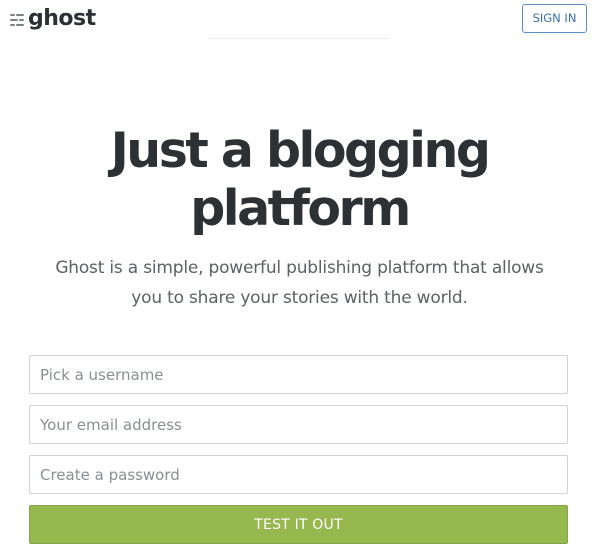  What do you see at coordinates (62, 18) in the screenshot?
I see `logo-wordmark: ghost` at bounding box center [62, 18].